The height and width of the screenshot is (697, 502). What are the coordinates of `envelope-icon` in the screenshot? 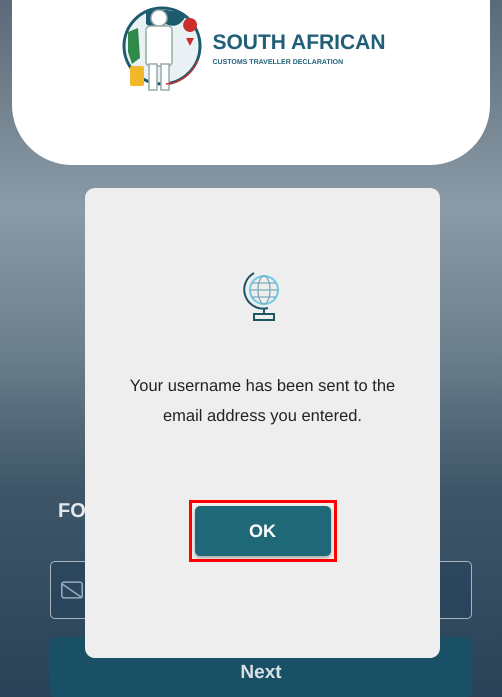 It's located at (72, 590).